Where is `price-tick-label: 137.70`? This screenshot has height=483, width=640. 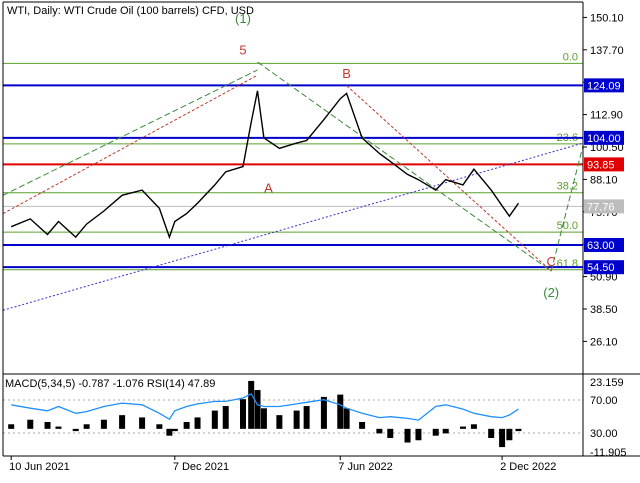 price-tick-label: 137.70 is located at coordinates (607, 51).